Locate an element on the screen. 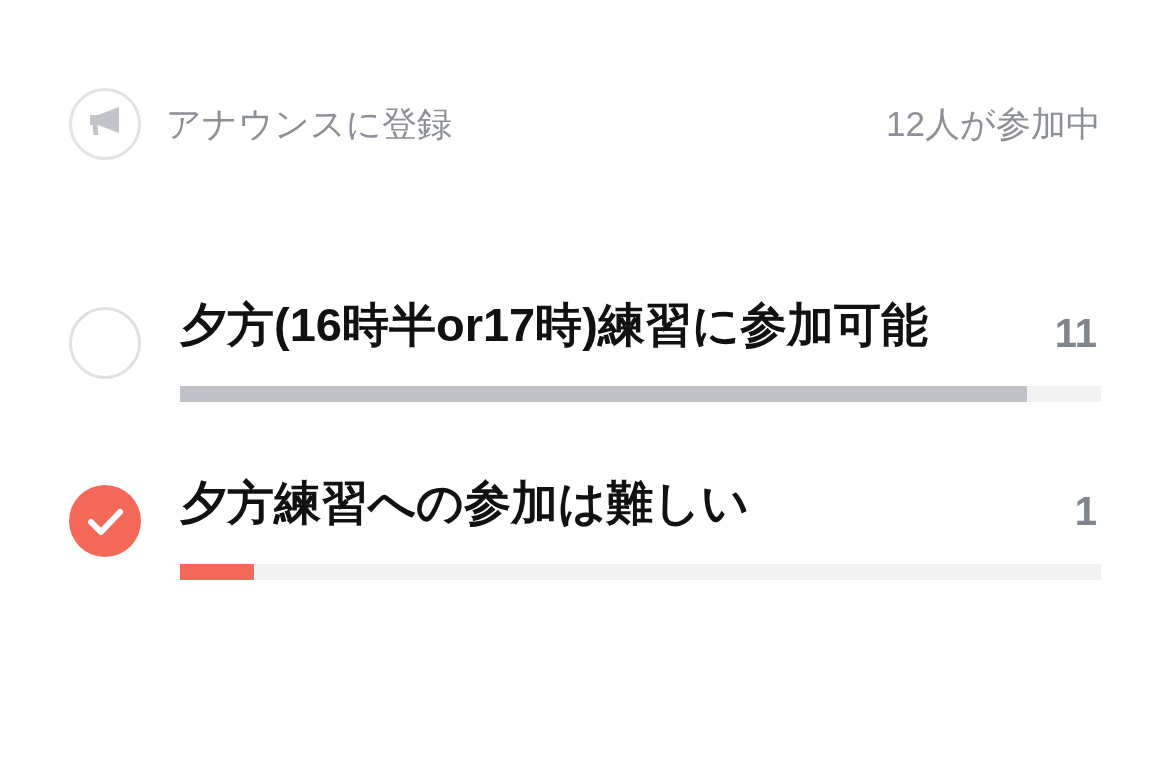 The width and height of the screenshot is (1170, 763). megaphone-icon is located at coordinates (105, 124).